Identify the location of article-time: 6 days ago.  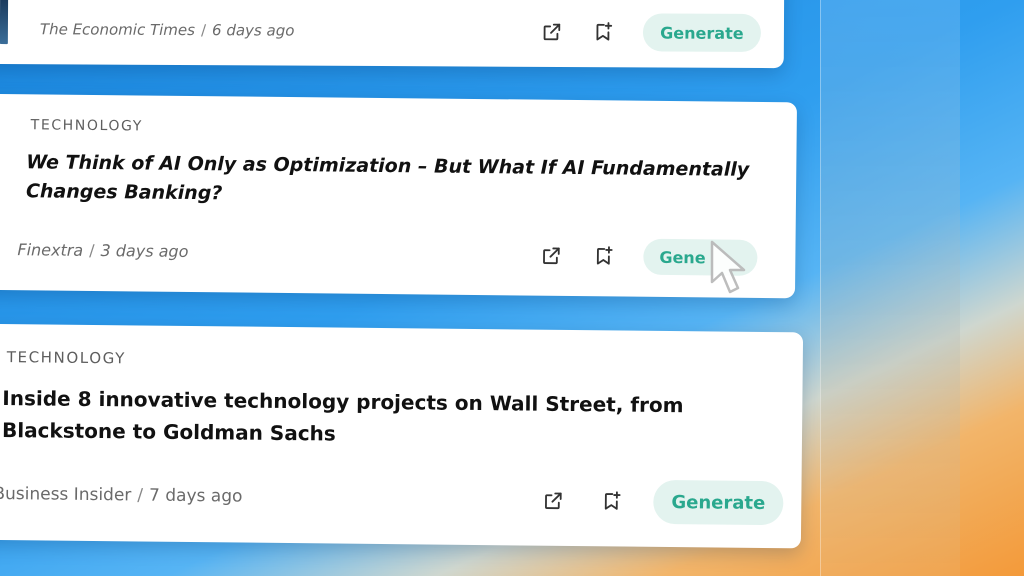
(253, 30).